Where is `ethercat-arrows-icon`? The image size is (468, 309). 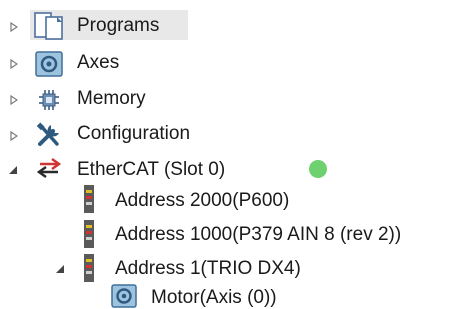
ethercat-arrows-icon is located at coordinates (49, 168).